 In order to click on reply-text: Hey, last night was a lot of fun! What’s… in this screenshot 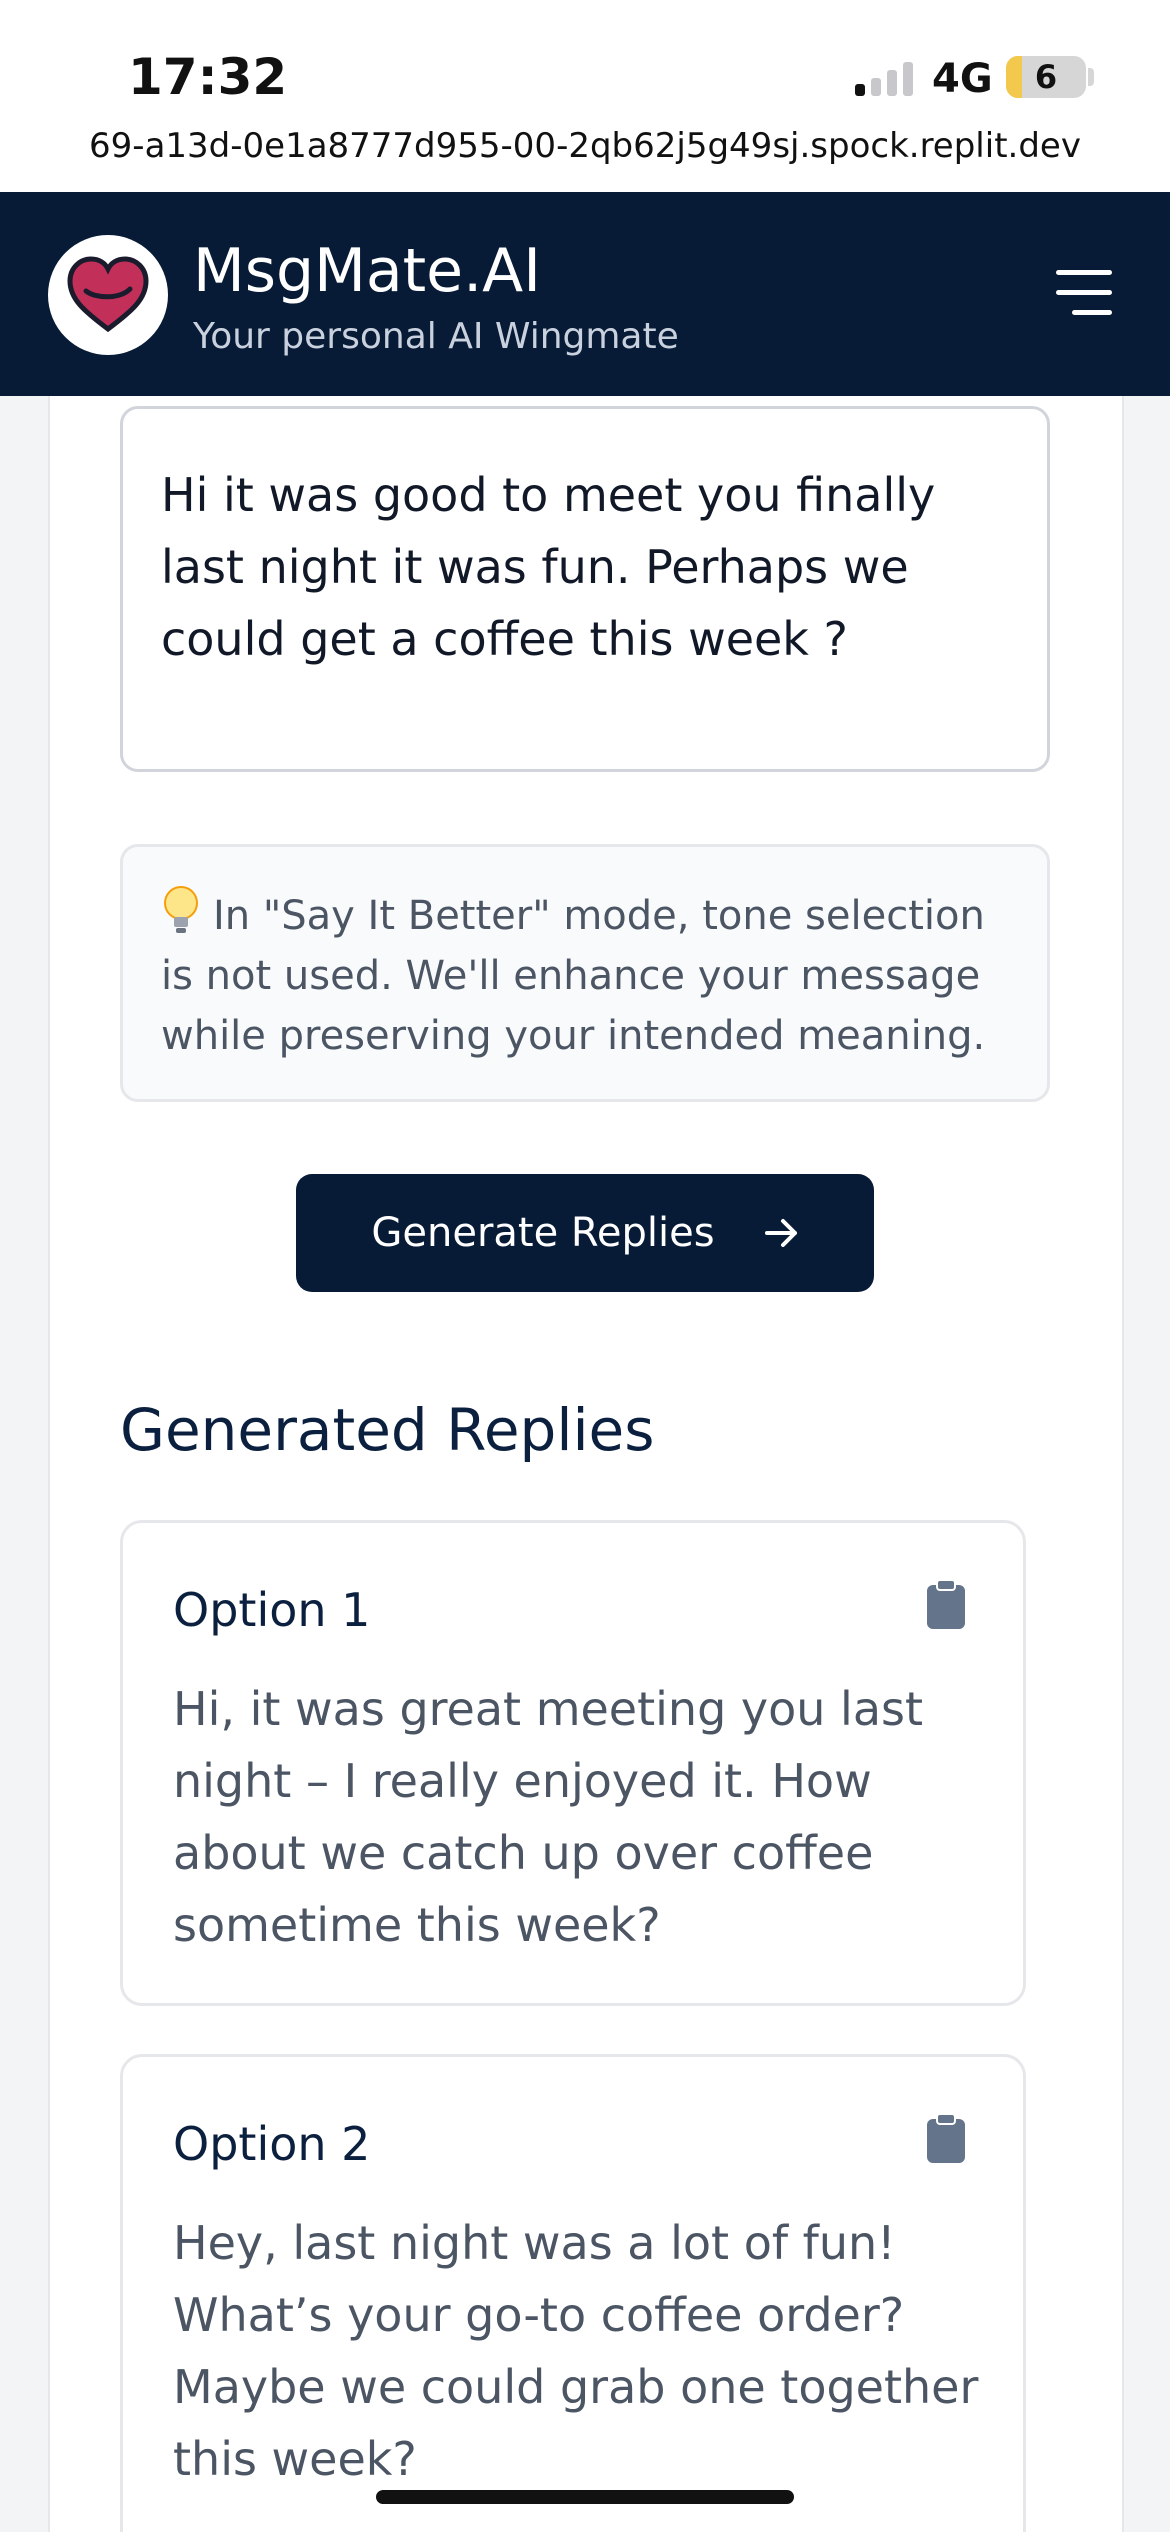, I will do `click(576, 2351)`.